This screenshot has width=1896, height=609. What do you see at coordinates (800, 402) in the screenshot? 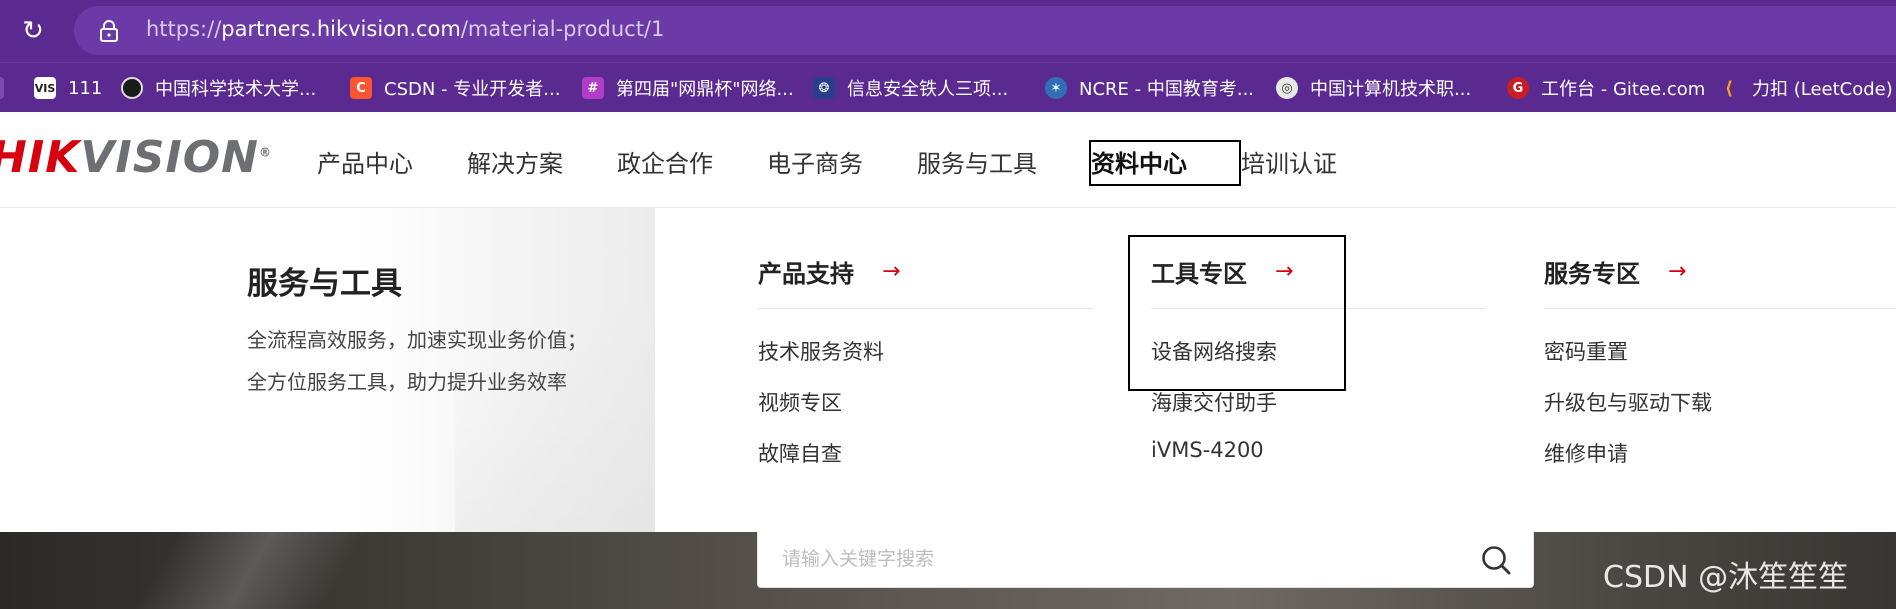
I see `menu-link: 视频专区` at bounding box center [800, 402].